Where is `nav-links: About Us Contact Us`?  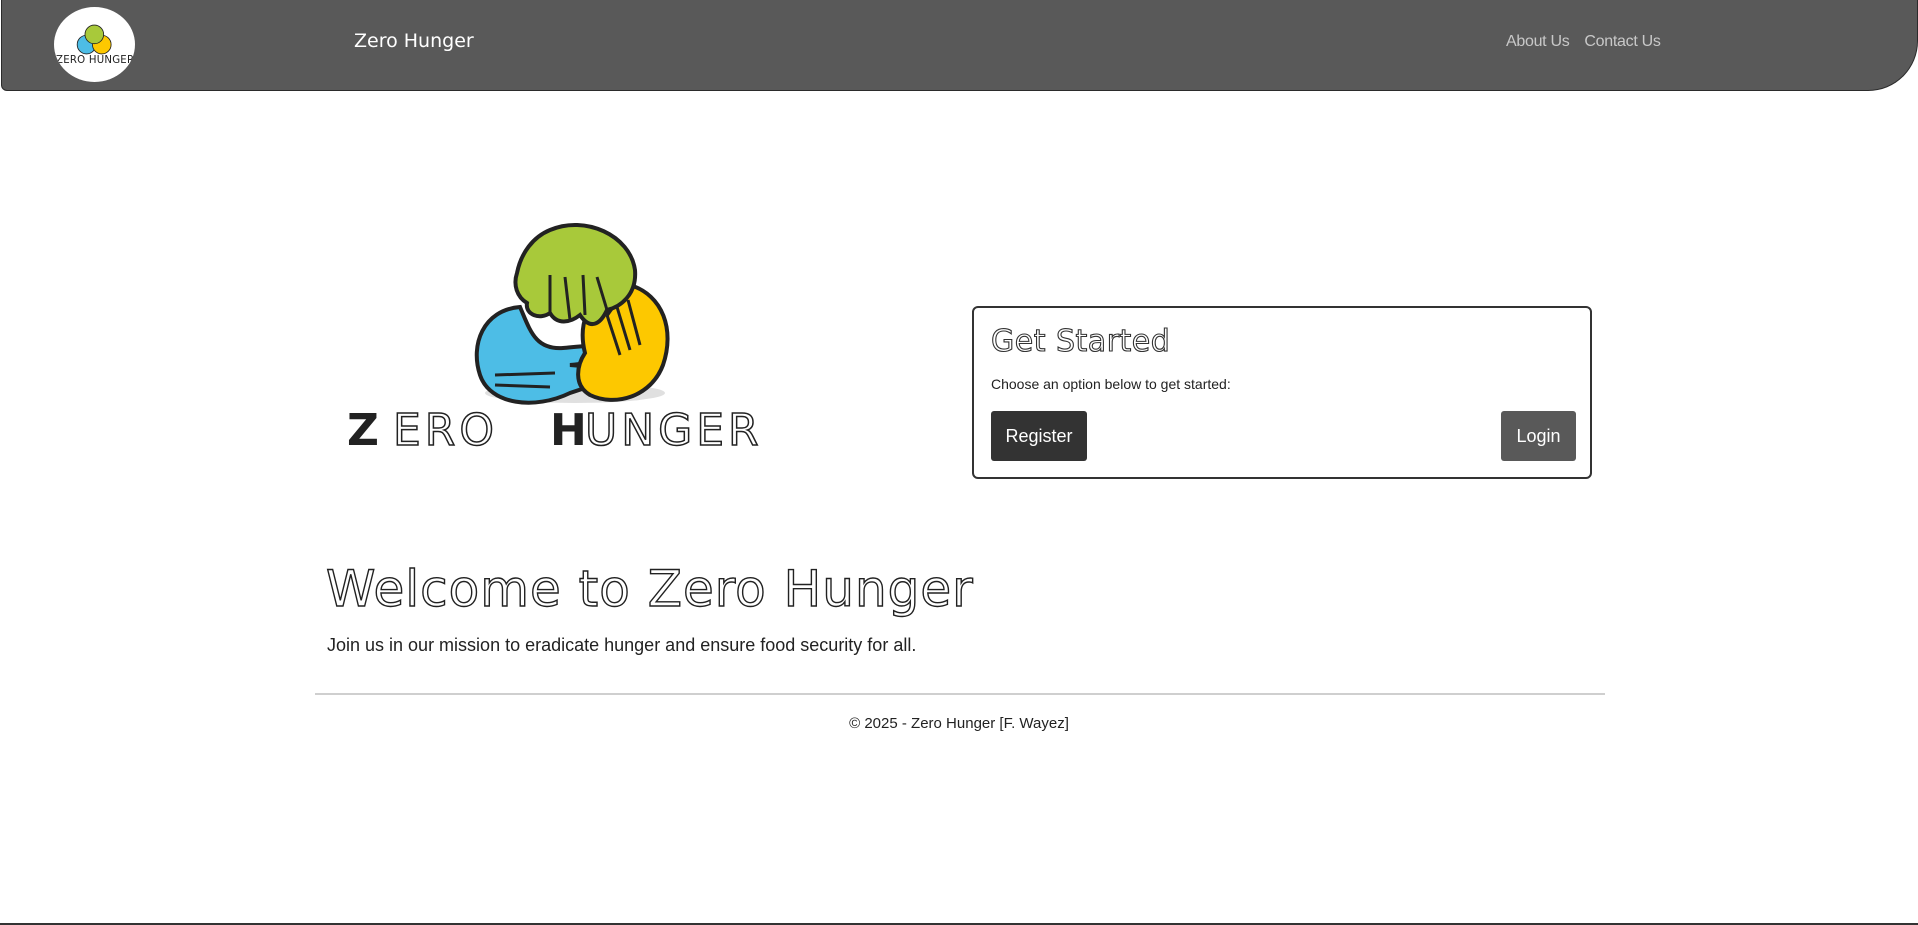
nav-links: About Us Contact Us is located at coordinates (1583, 42).